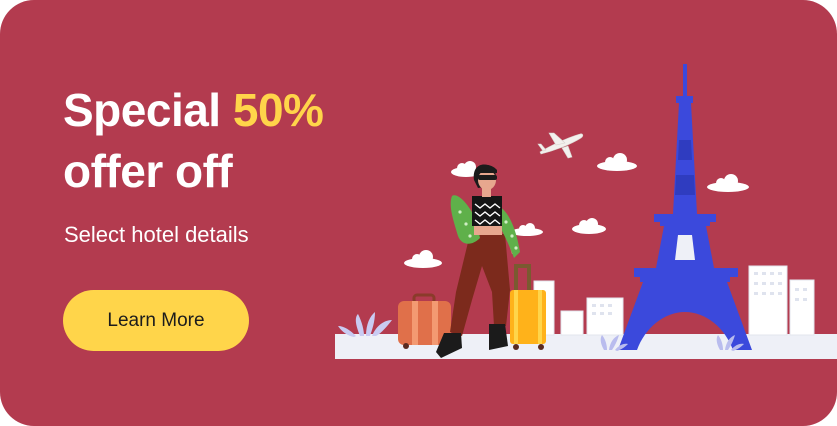  Describe the element at coordinates (528, 307) in the screenshot. I see `suitcase-icon` at that location.